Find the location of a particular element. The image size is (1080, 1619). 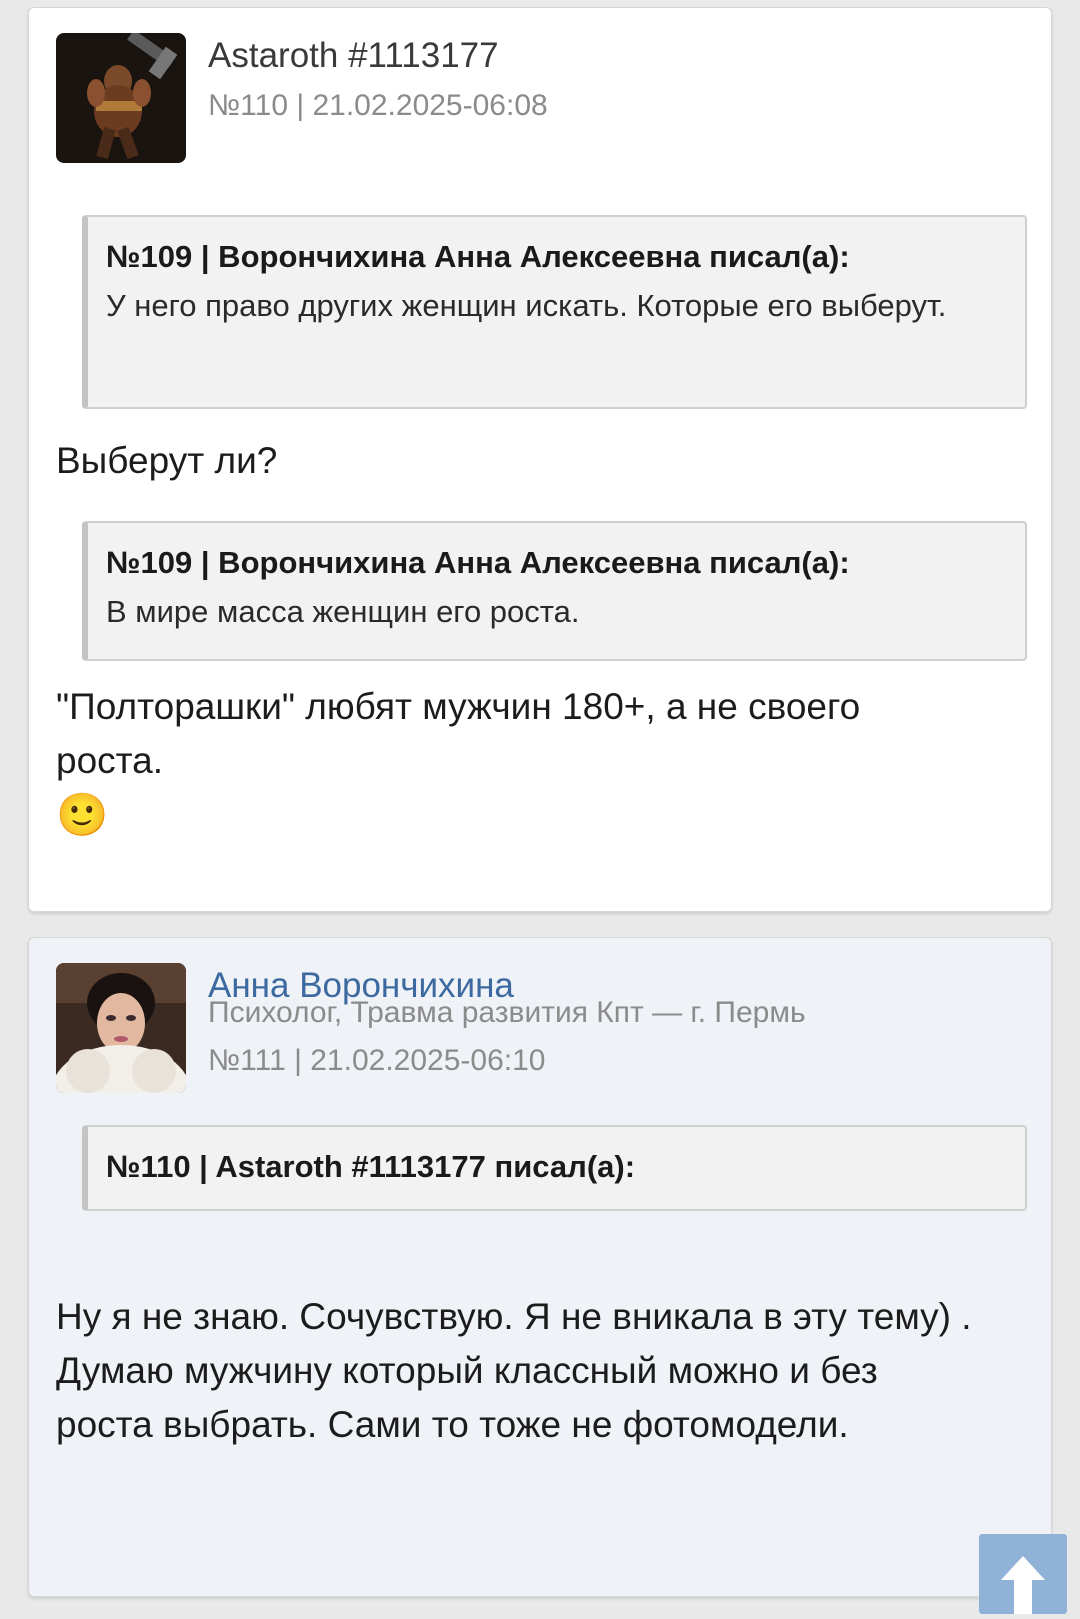

post-meta: №110 | 21.02.2025-06:08 is located at coordinates (378, 106).